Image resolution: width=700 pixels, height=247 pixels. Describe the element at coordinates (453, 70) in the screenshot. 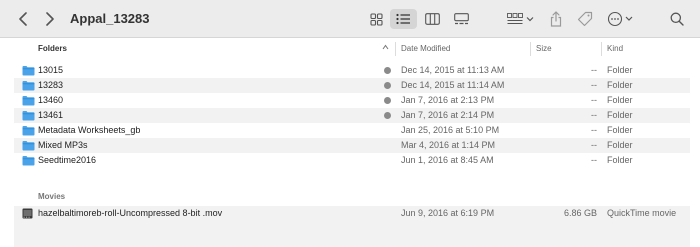

I see `date-modified: Dec 14, 2015 at 11:13 AM` at that location.